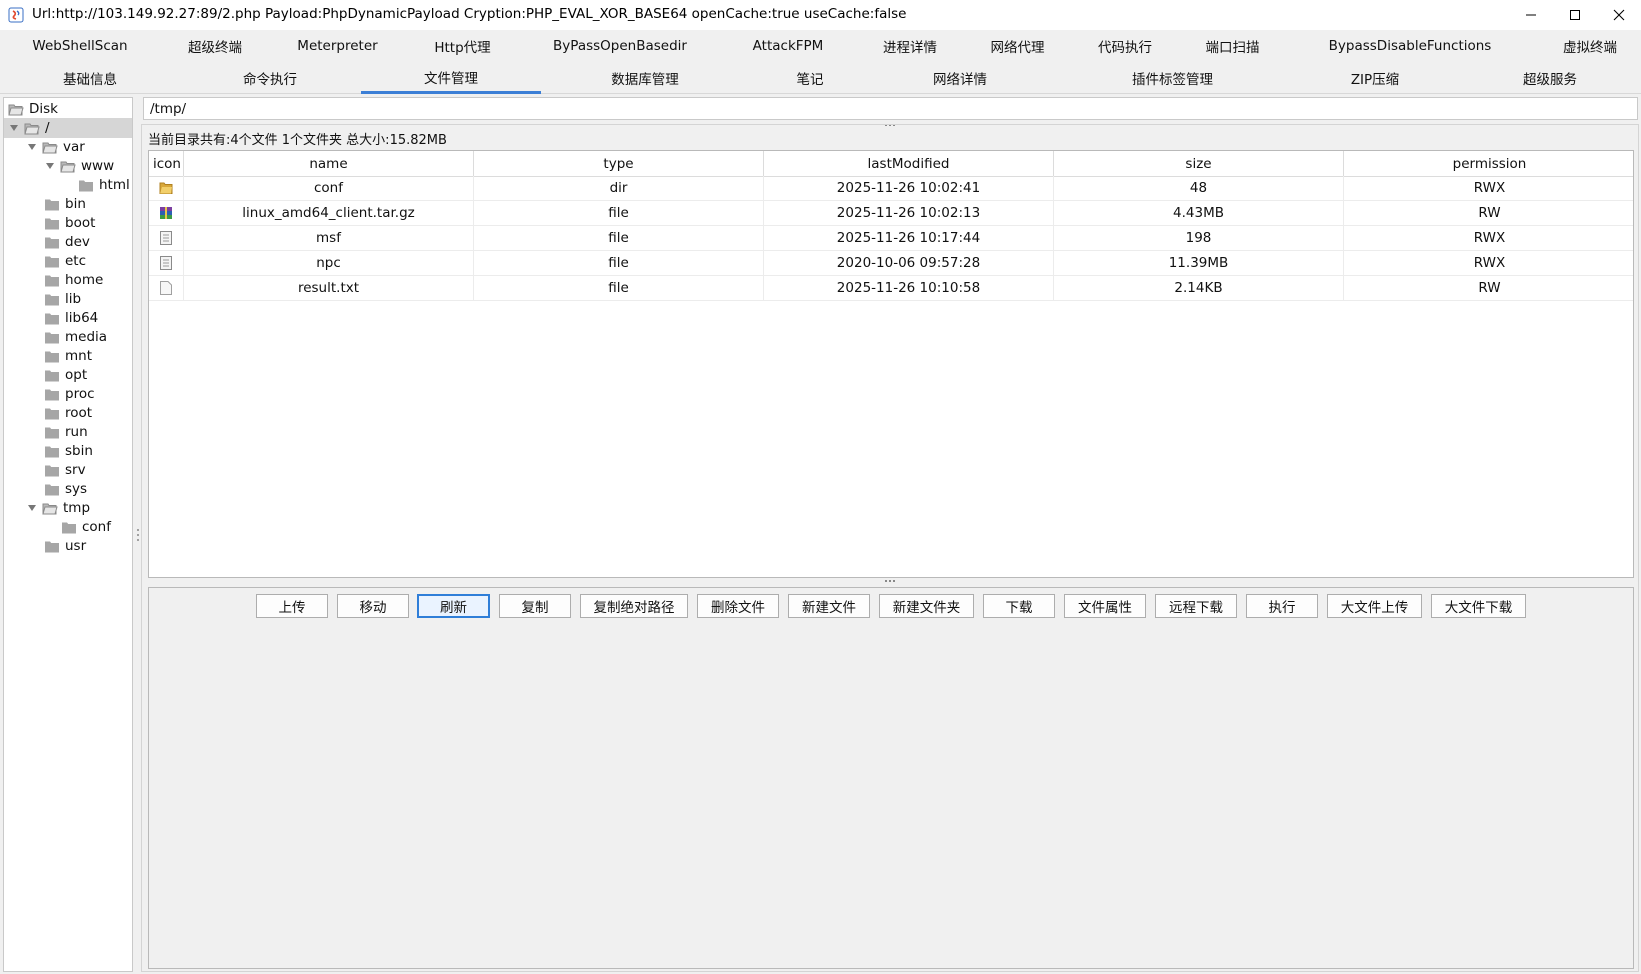 This screenshot has width=1641, height=974. Describe the element at coordinates (1105, 606) in the screenshot. I see `file-properties-button: 文件属性` at that location.